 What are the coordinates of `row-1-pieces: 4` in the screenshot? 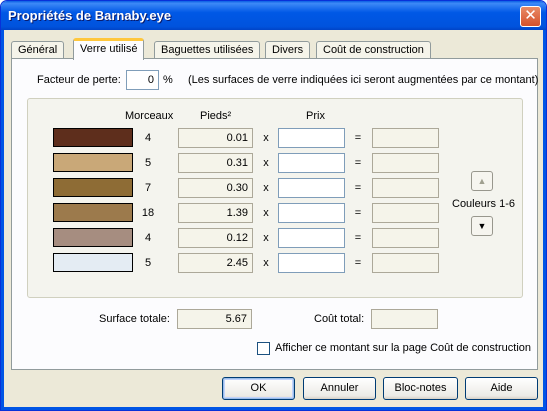 It's located at (148, 138).